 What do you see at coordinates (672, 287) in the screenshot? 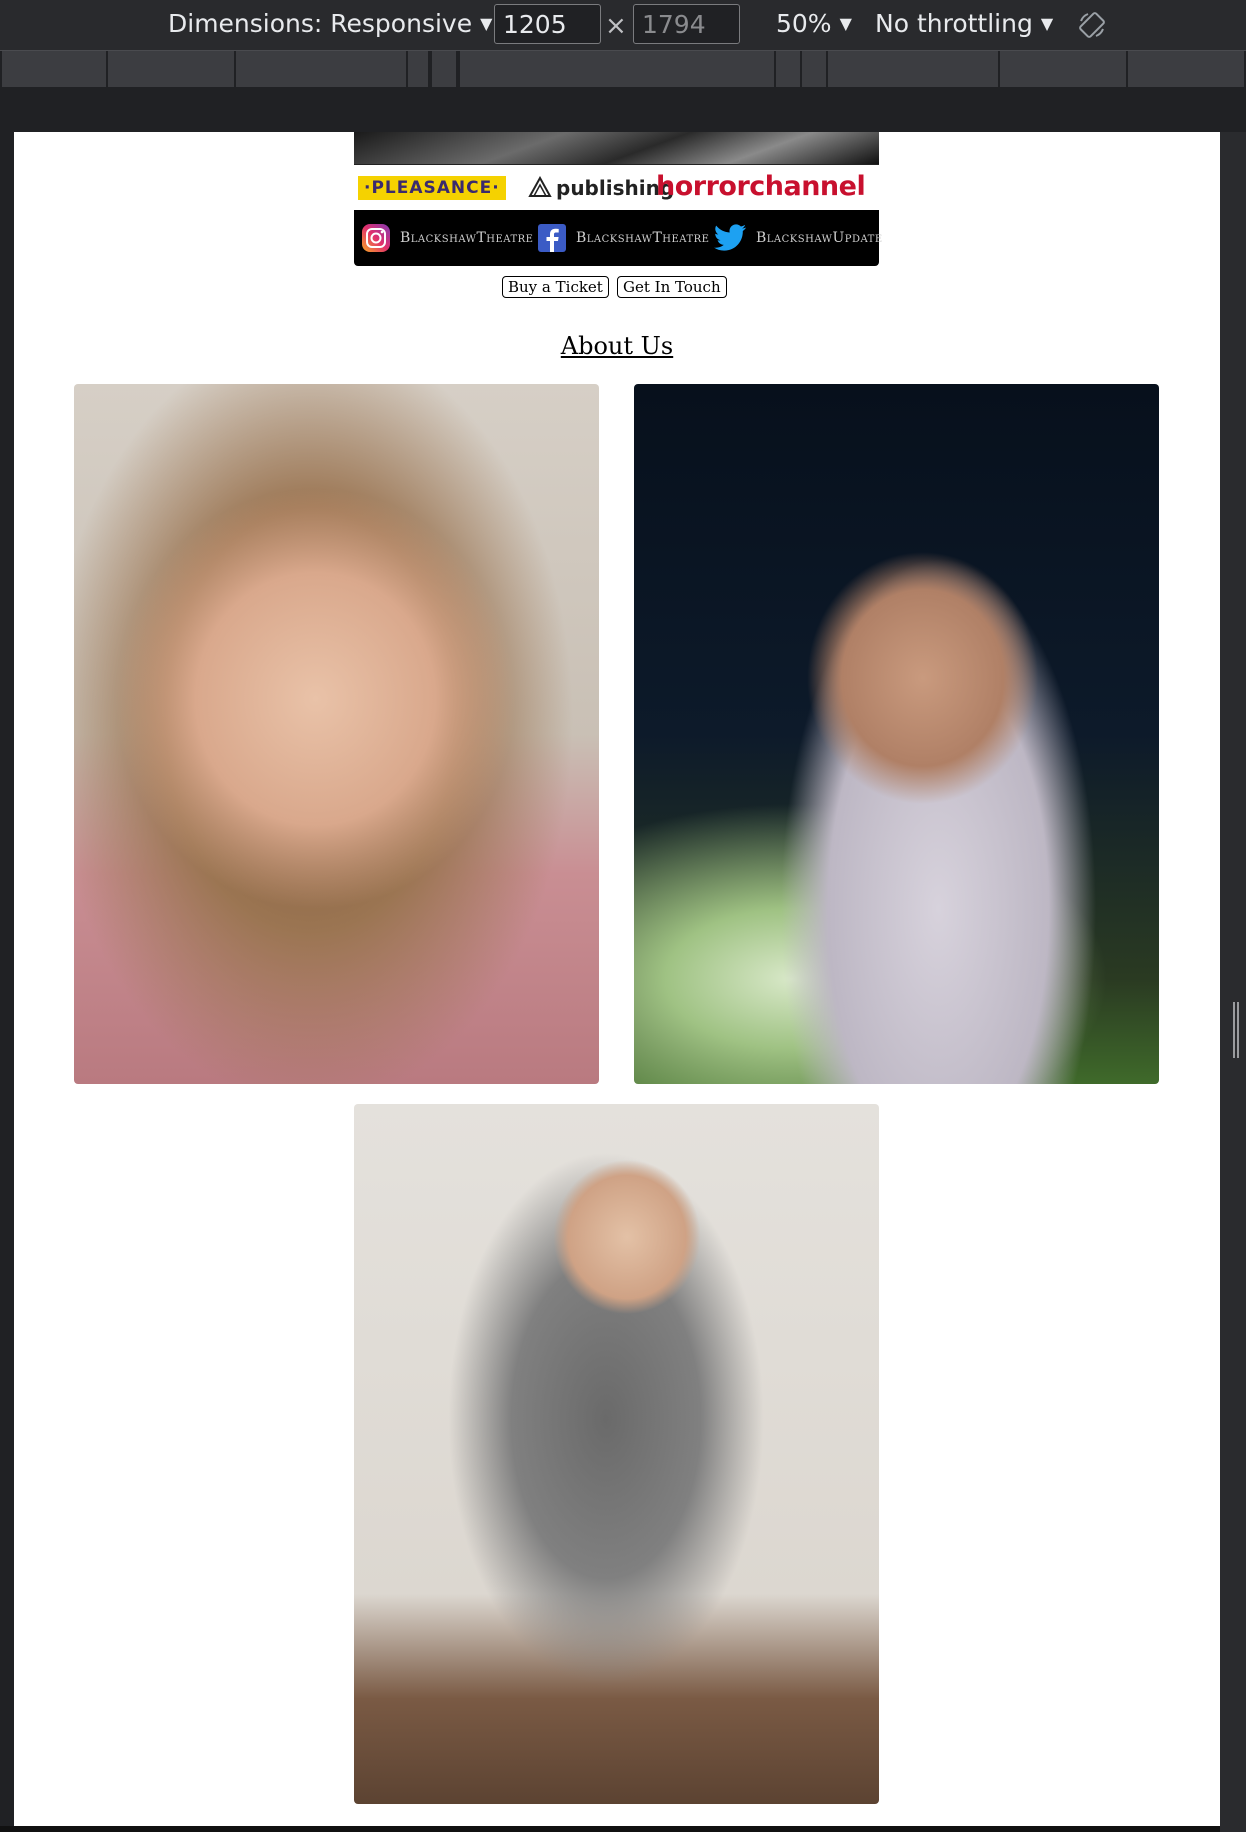
I see `get-in-touch-button: Get In Touch` at bounding box center [672, 287].